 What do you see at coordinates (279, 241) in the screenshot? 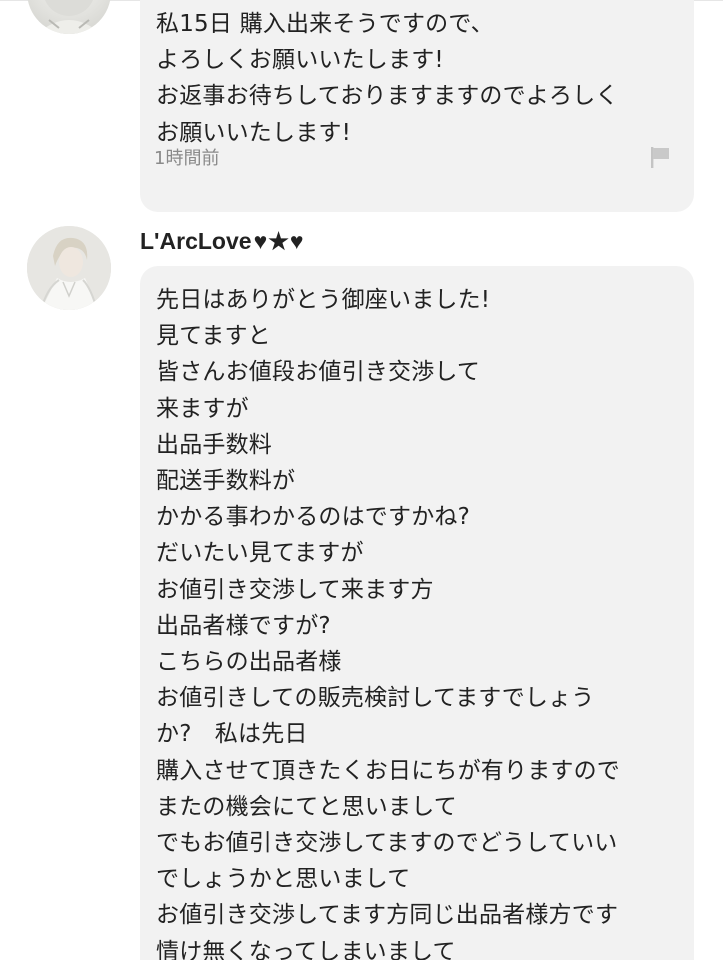
I see `username-symbols: ♥★♥` at bounding box center [279, 241].